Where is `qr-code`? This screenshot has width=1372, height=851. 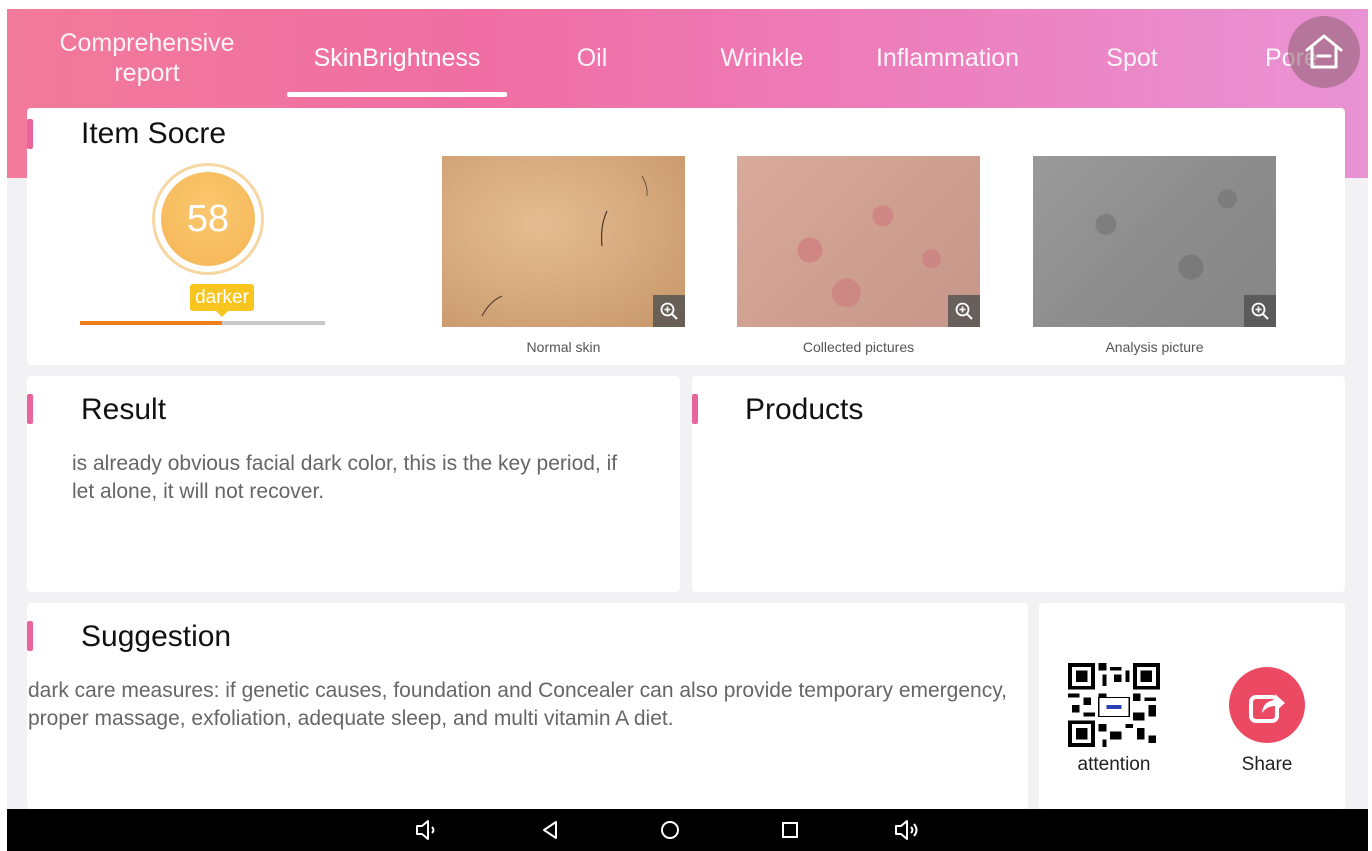 qr-code is located at coordinates (1114, 705).